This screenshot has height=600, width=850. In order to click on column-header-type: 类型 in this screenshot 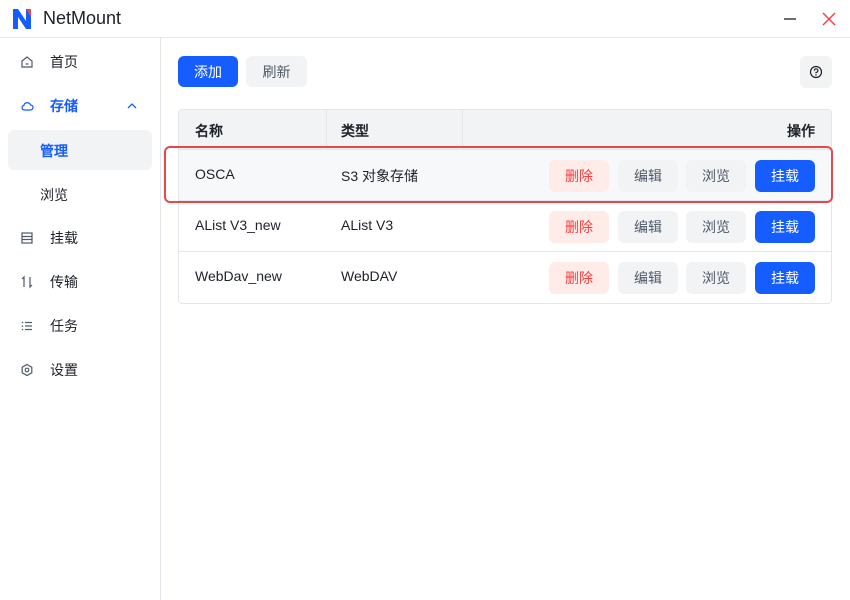, I will do `click(355, 131)`.